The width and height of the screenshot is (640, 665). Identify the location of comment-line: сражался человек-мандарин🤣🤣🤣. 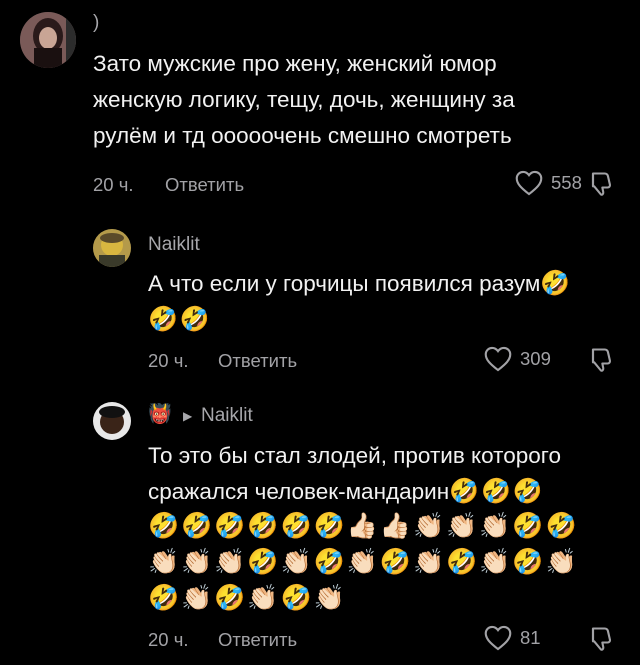
(354, 492).